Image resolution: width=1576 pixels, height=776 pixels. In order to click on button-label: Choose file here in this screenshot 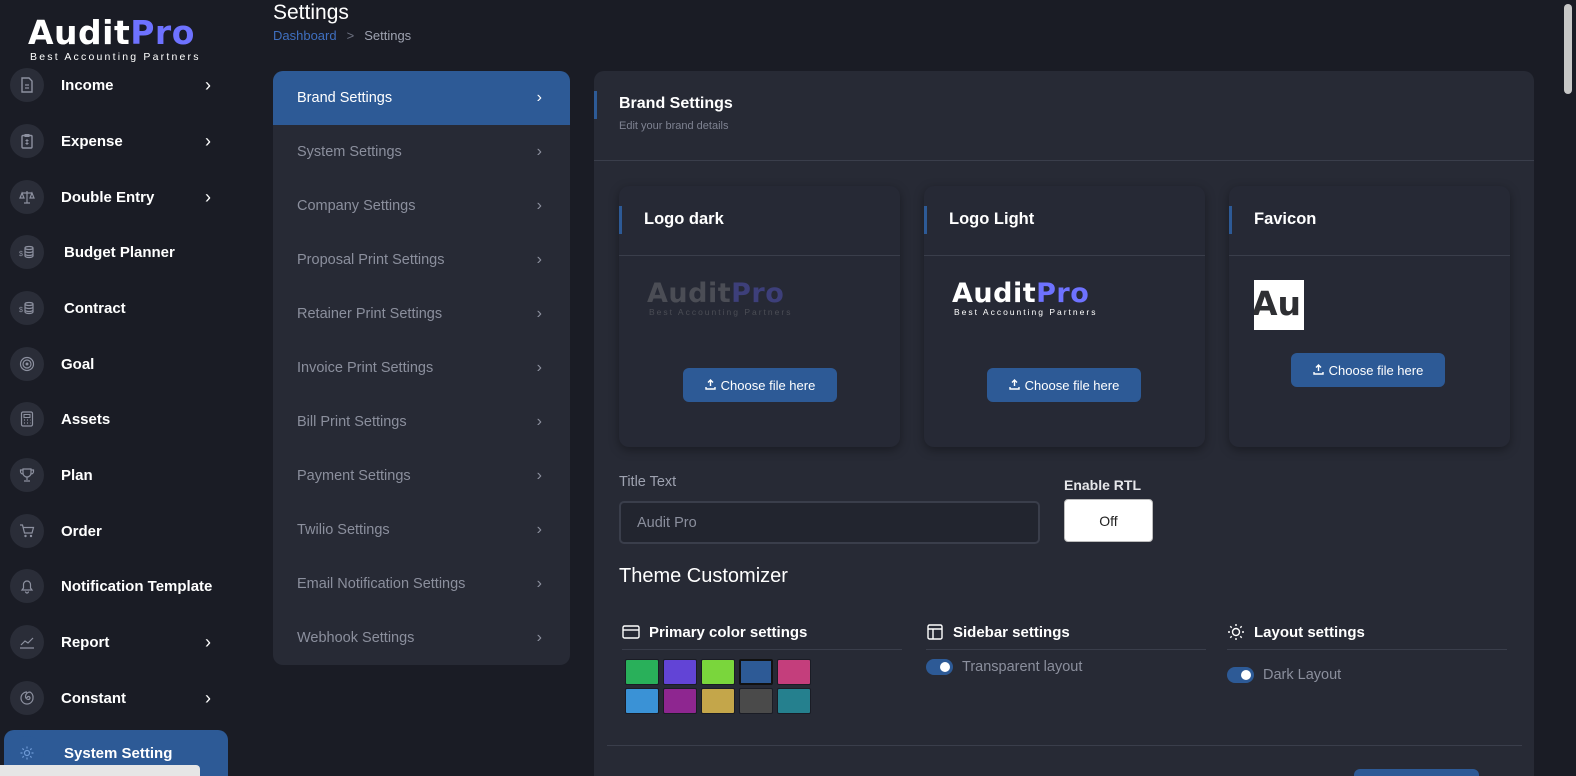, I will do `click(1072, 385)`.